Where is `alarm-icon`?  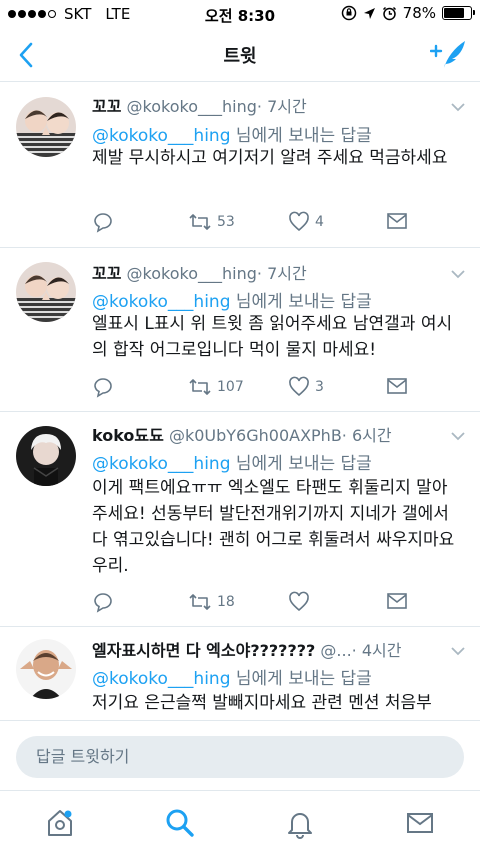
alarm-icon is located at coordinates (389, 13).